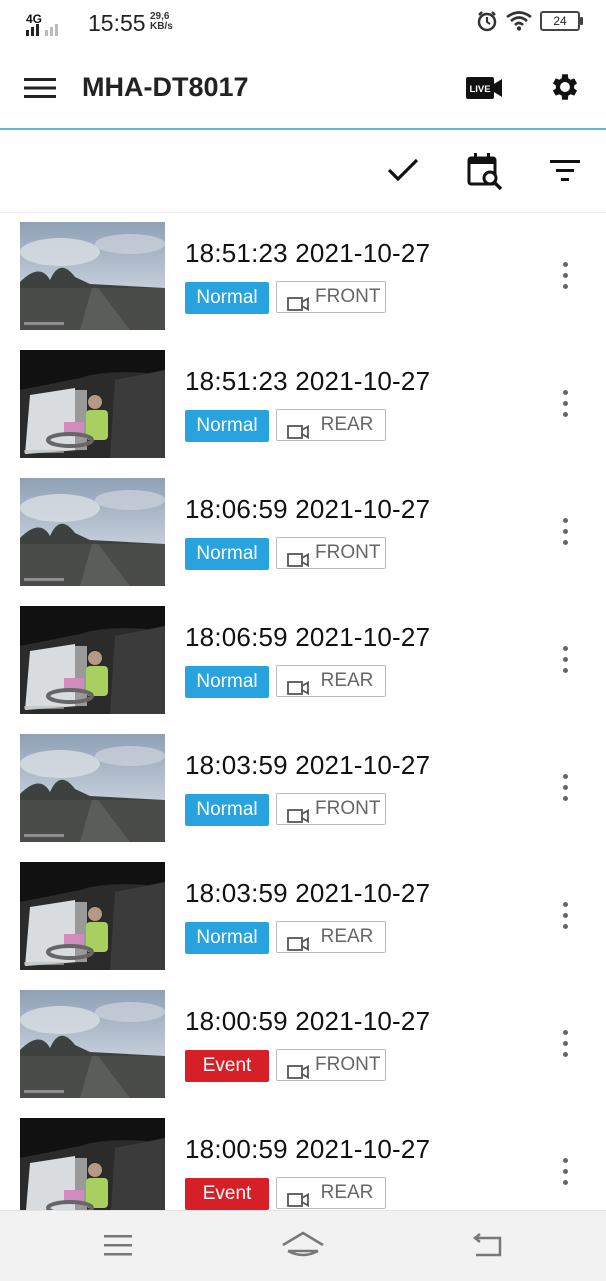  What do you see at coordinates (565, 171) in the screenshot?
I see `filter-icon` at bounding box center [565, 171].